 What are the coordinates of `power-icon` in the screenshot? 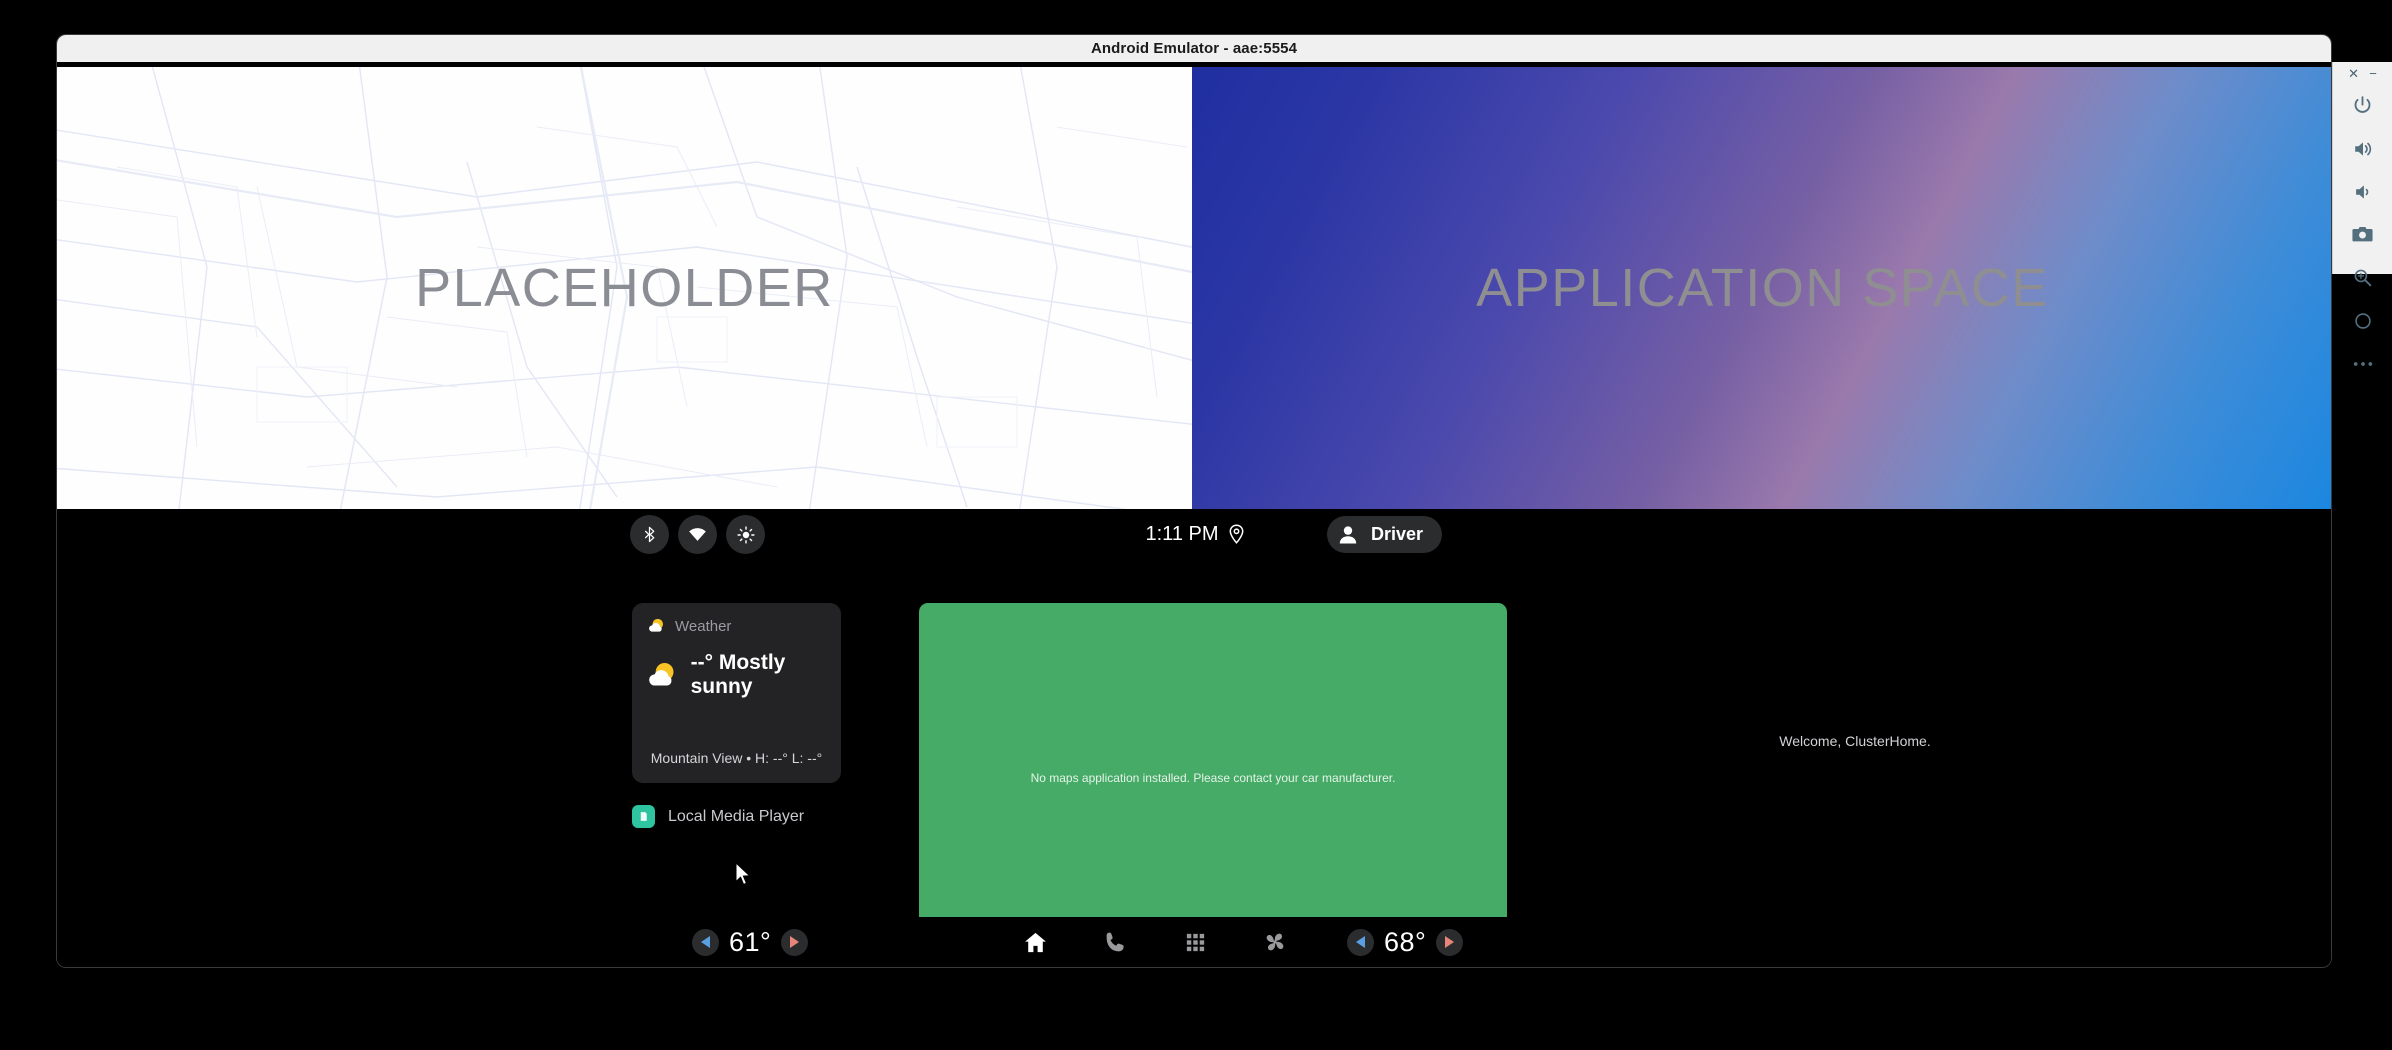 It's located at (2362, 104).